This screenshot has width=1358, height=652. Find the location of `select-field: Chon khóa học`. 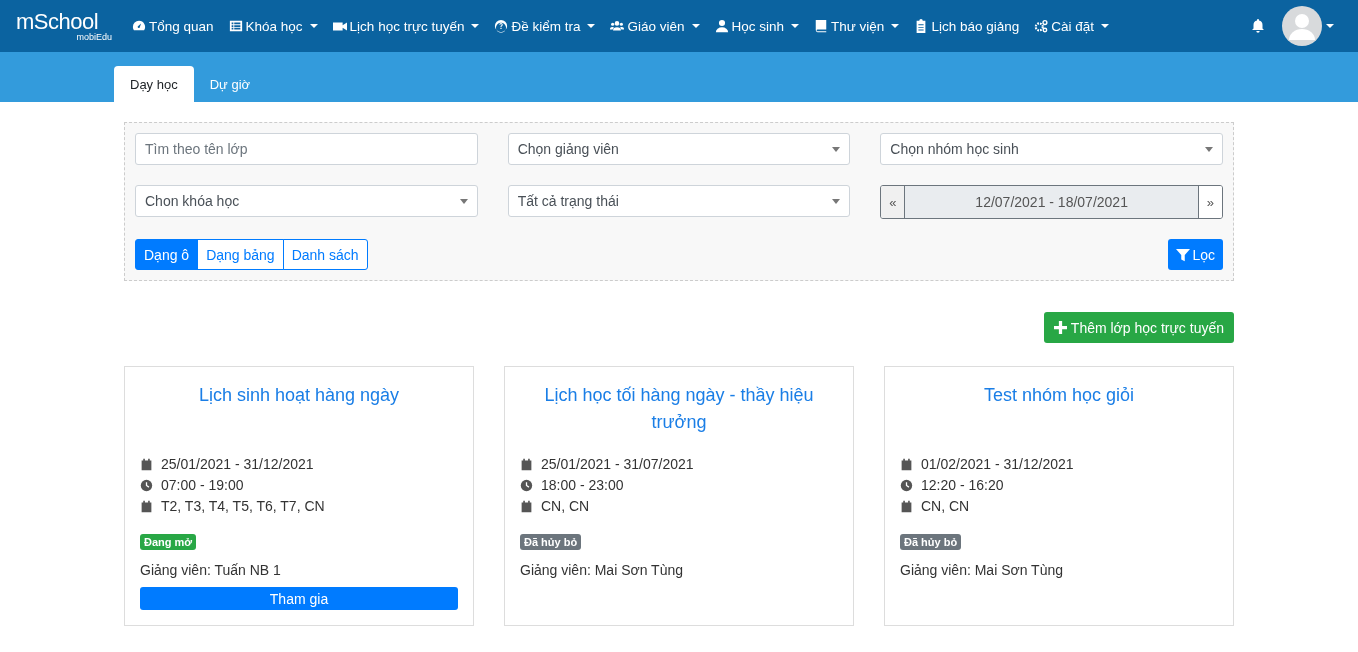

select-field: Chon khóa học is located at coordinates (306, 201).